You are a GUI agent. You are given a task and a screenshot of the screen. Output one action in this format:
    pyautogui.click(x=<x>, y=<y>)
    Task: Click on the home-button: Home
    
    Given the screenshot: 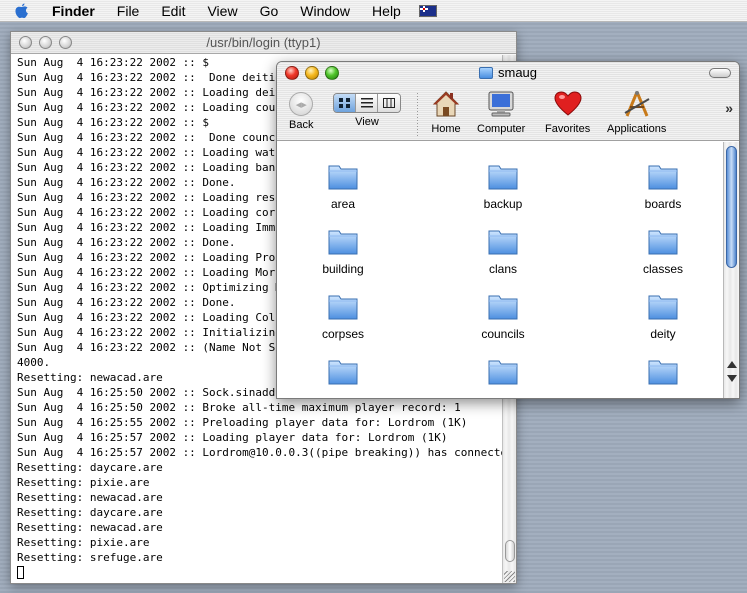 What is the action you would take?
    pyautogui.click(x=446, y=111)
    